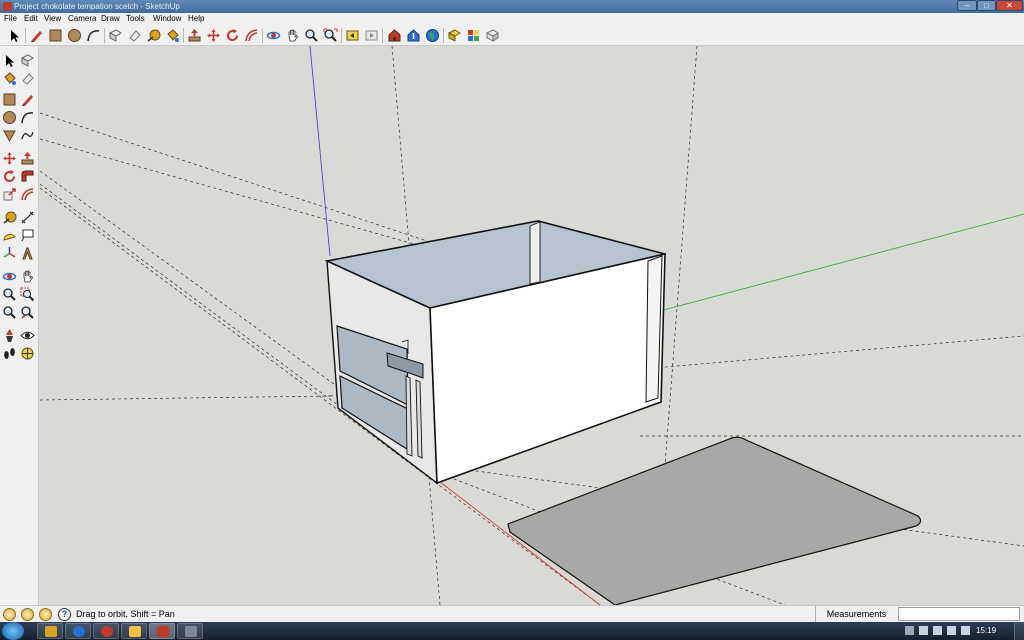  What do you see at coordinates (394, 35) in the screenshot?
I see `get-models-button` at bounding box center [394, 35].